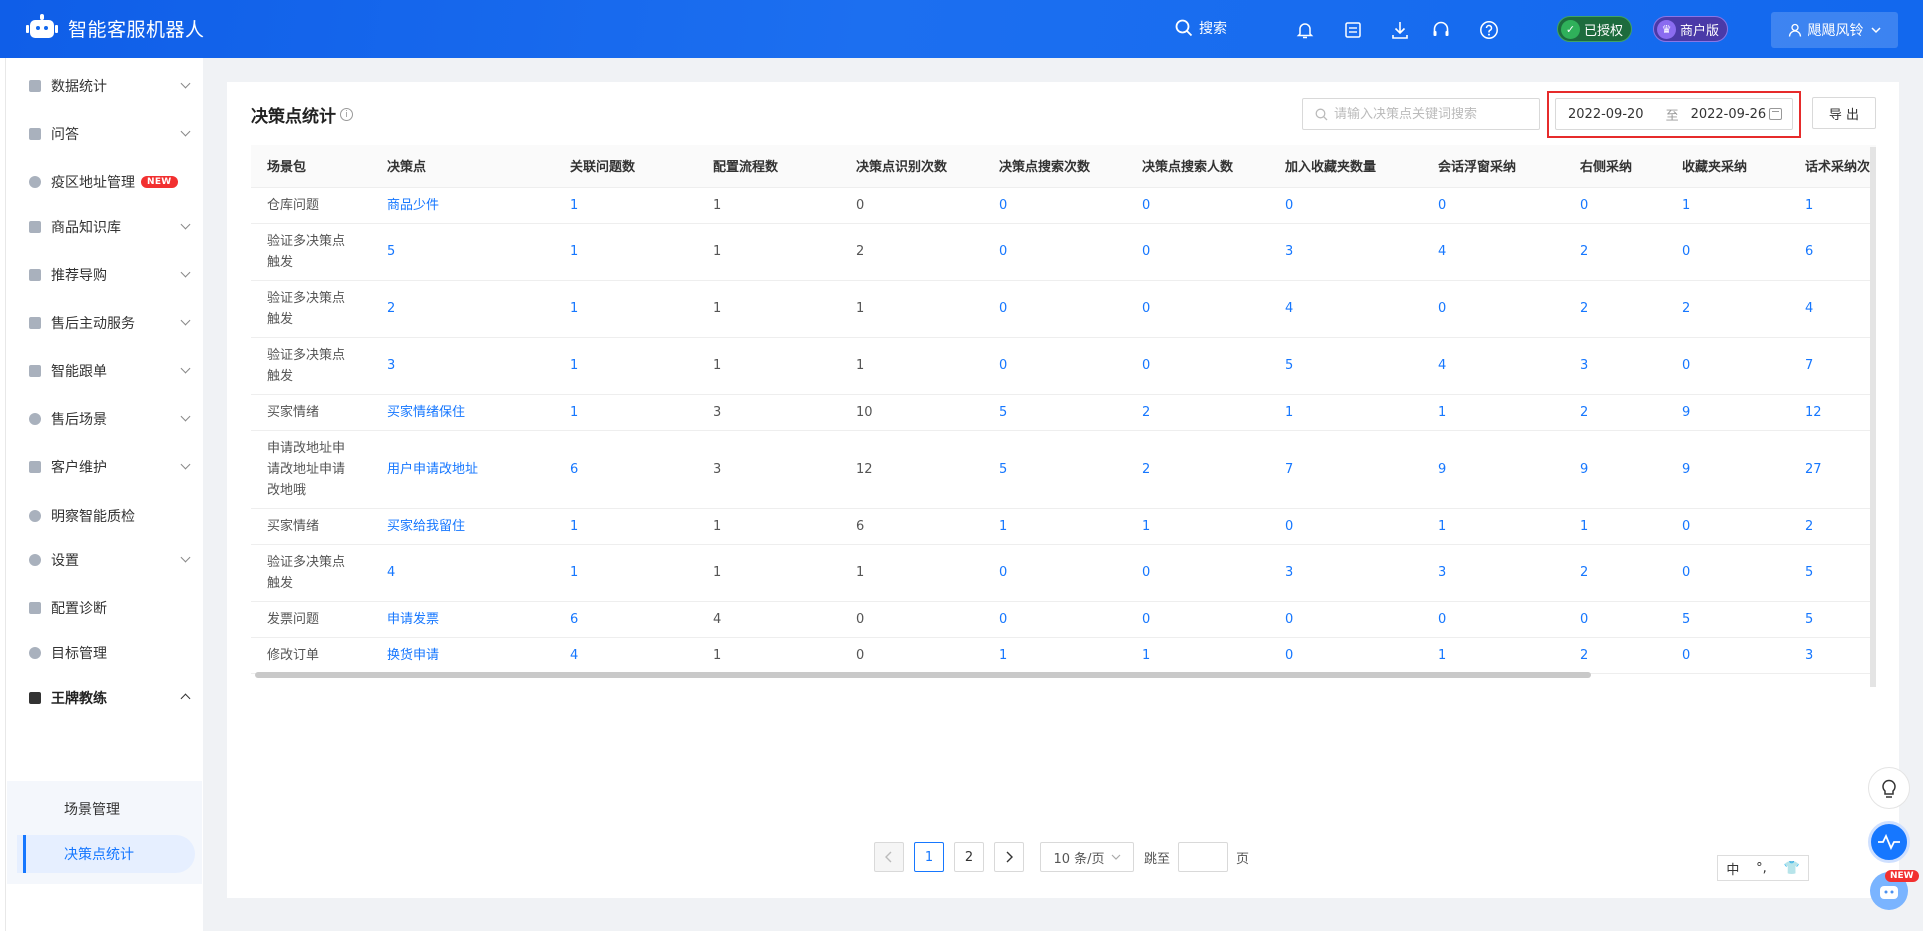 This screenshot has width=1923, height=931. I want to click on merchant-badge: ♛ 商户版, so click(1691, 29).